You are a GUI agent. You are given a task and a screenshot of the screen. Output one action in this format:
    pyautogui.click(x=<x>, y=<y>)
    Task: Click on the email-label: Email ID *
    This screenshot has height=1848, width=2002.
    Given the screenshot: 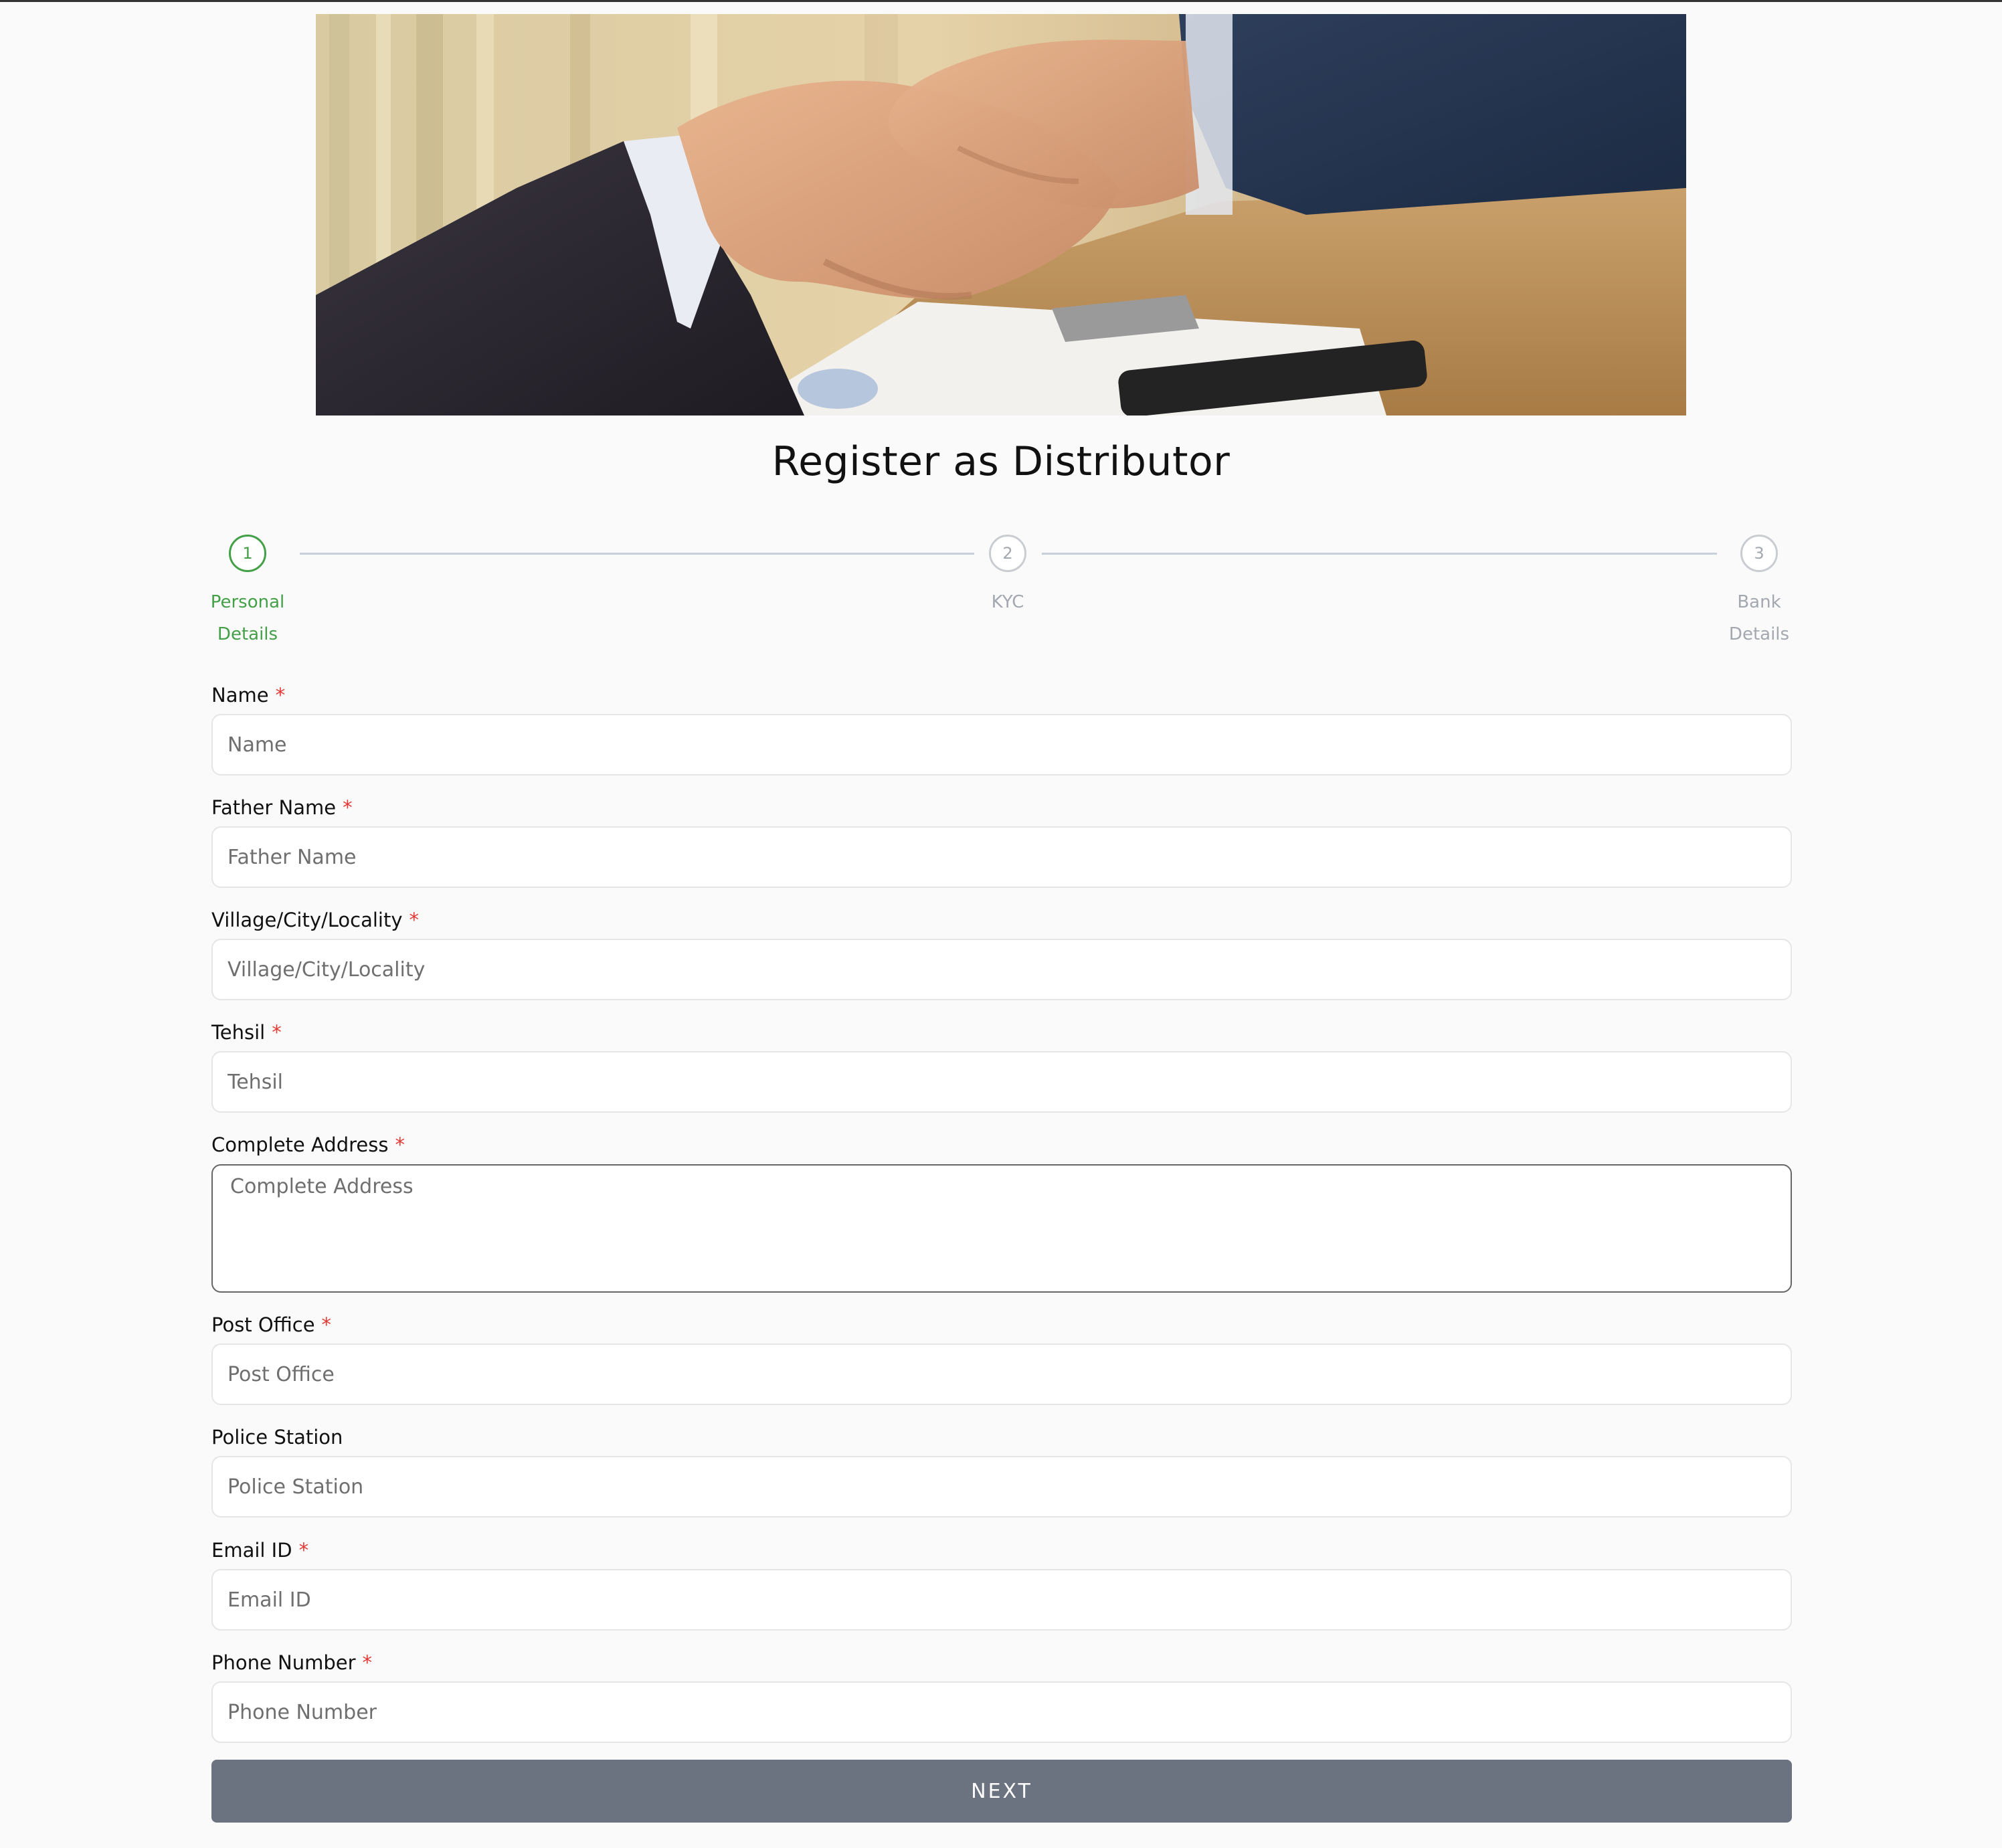 What is the action you would take?
    pyautogui.click(x=259, y=1550)
    